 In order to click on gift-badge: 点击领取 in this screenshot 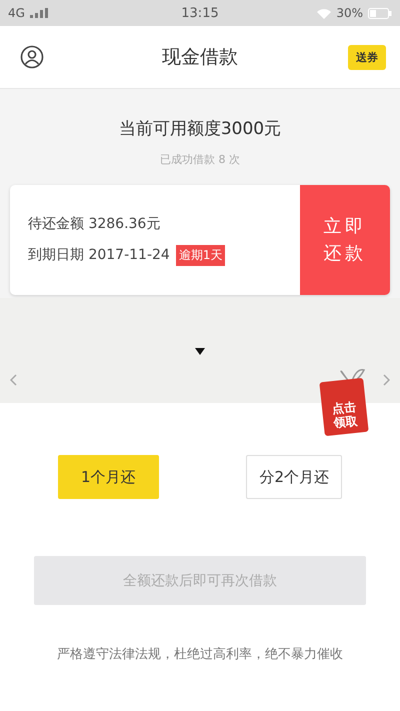, I will do `click(344, 407)`.